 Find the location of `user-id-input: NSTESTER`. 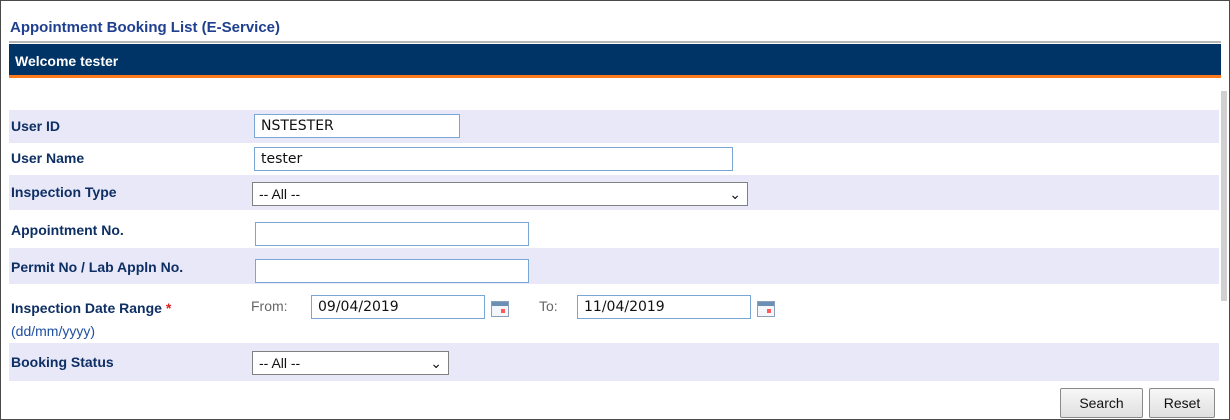

user-id-input: NSTESTER is located at coordinates (357, 126).